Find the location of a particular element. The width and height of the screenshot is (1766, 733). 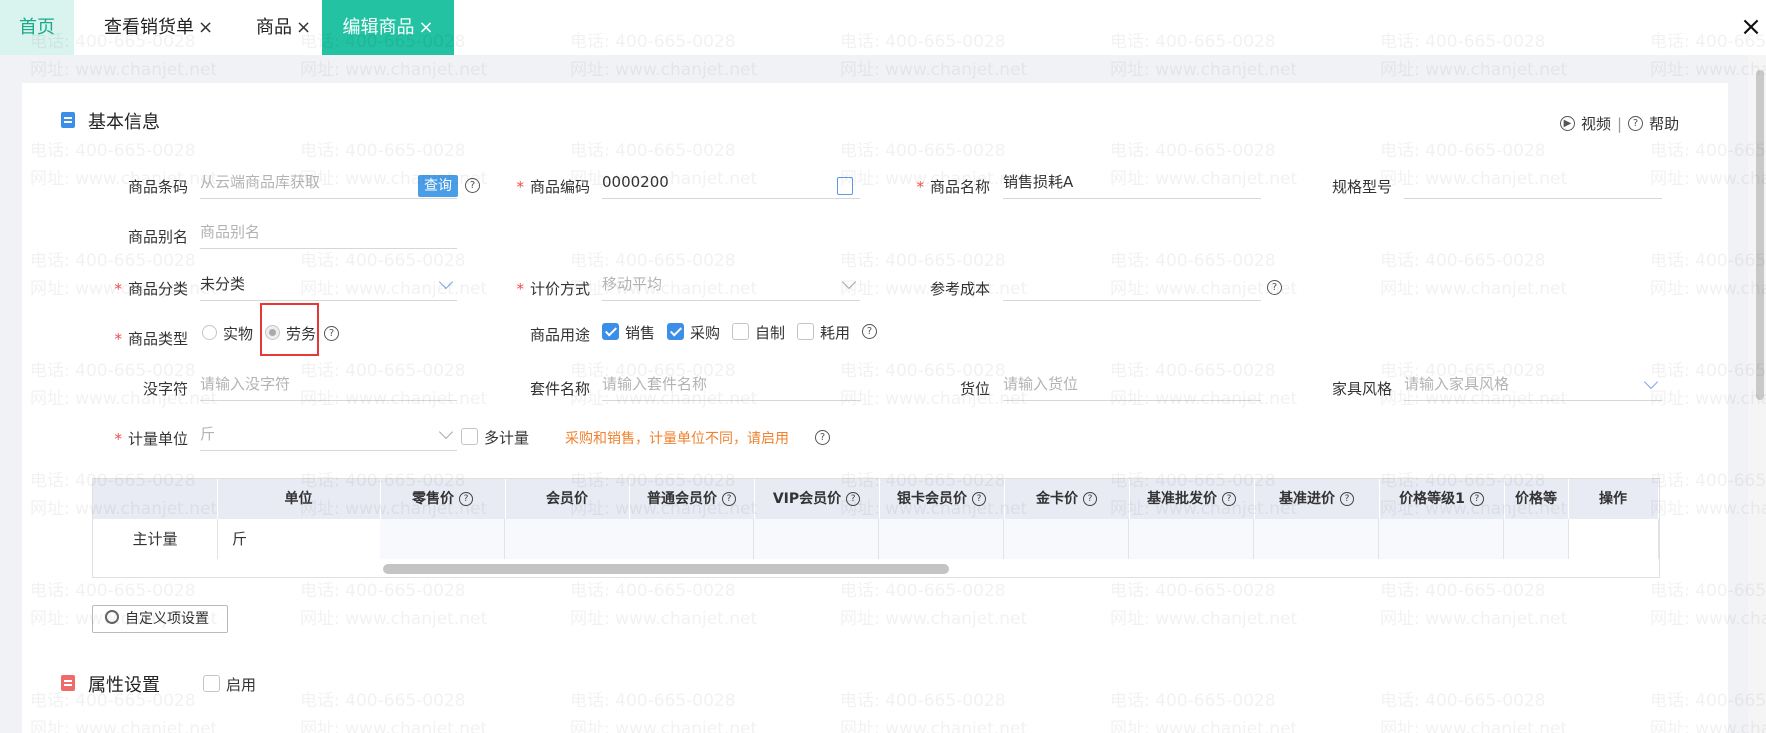

usage-help-icon: ? is located at coordinates (869, 331).